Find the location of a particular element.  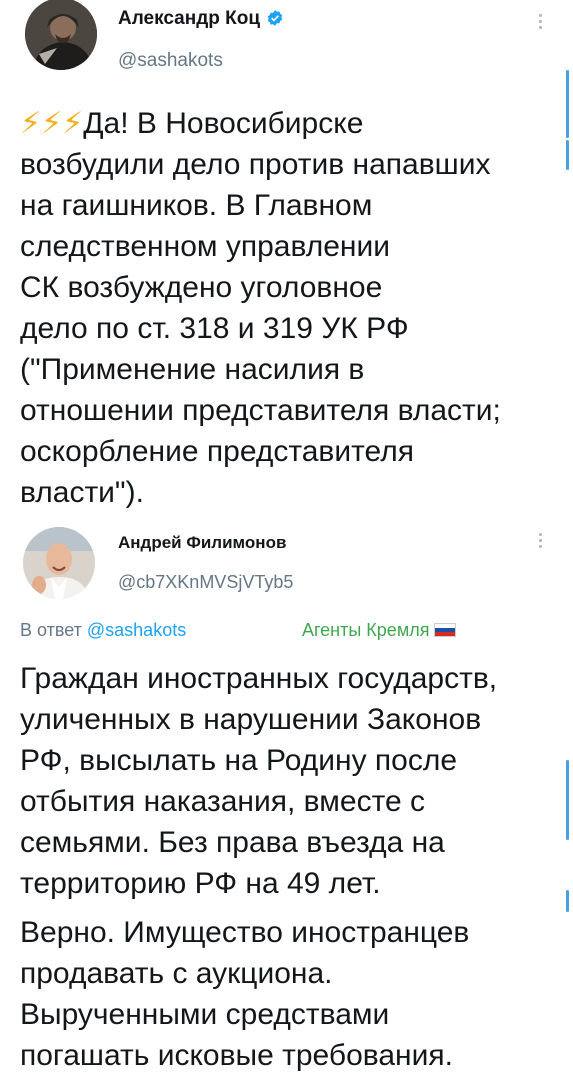

tag-text: Агенты Кремля is located at coordinates (366, 630).